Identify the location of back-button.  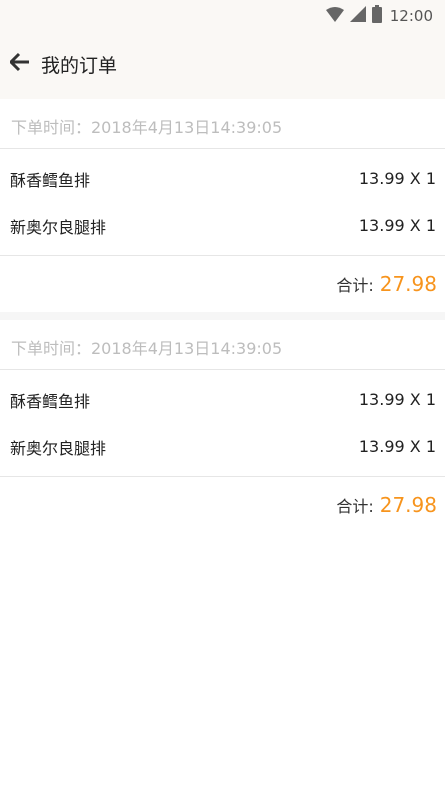
(20, 64).